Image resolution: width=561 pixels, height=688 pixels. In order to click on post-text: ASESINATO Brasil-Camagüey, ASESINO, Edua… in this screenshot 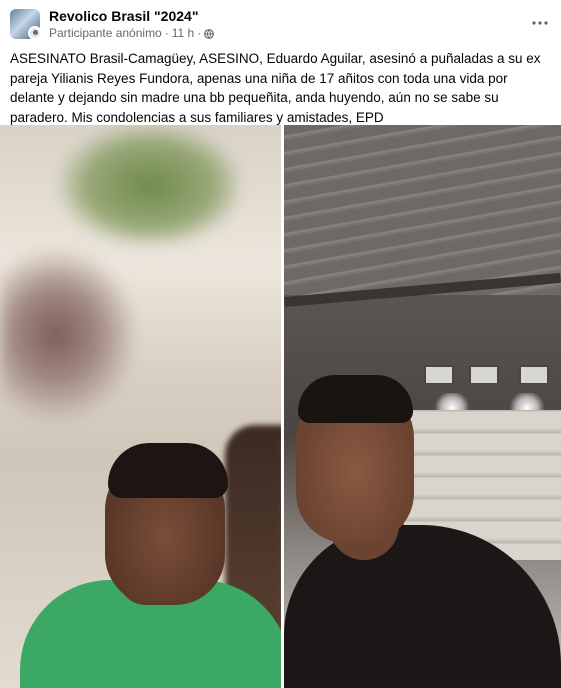, I will do `click(275, 88)`.